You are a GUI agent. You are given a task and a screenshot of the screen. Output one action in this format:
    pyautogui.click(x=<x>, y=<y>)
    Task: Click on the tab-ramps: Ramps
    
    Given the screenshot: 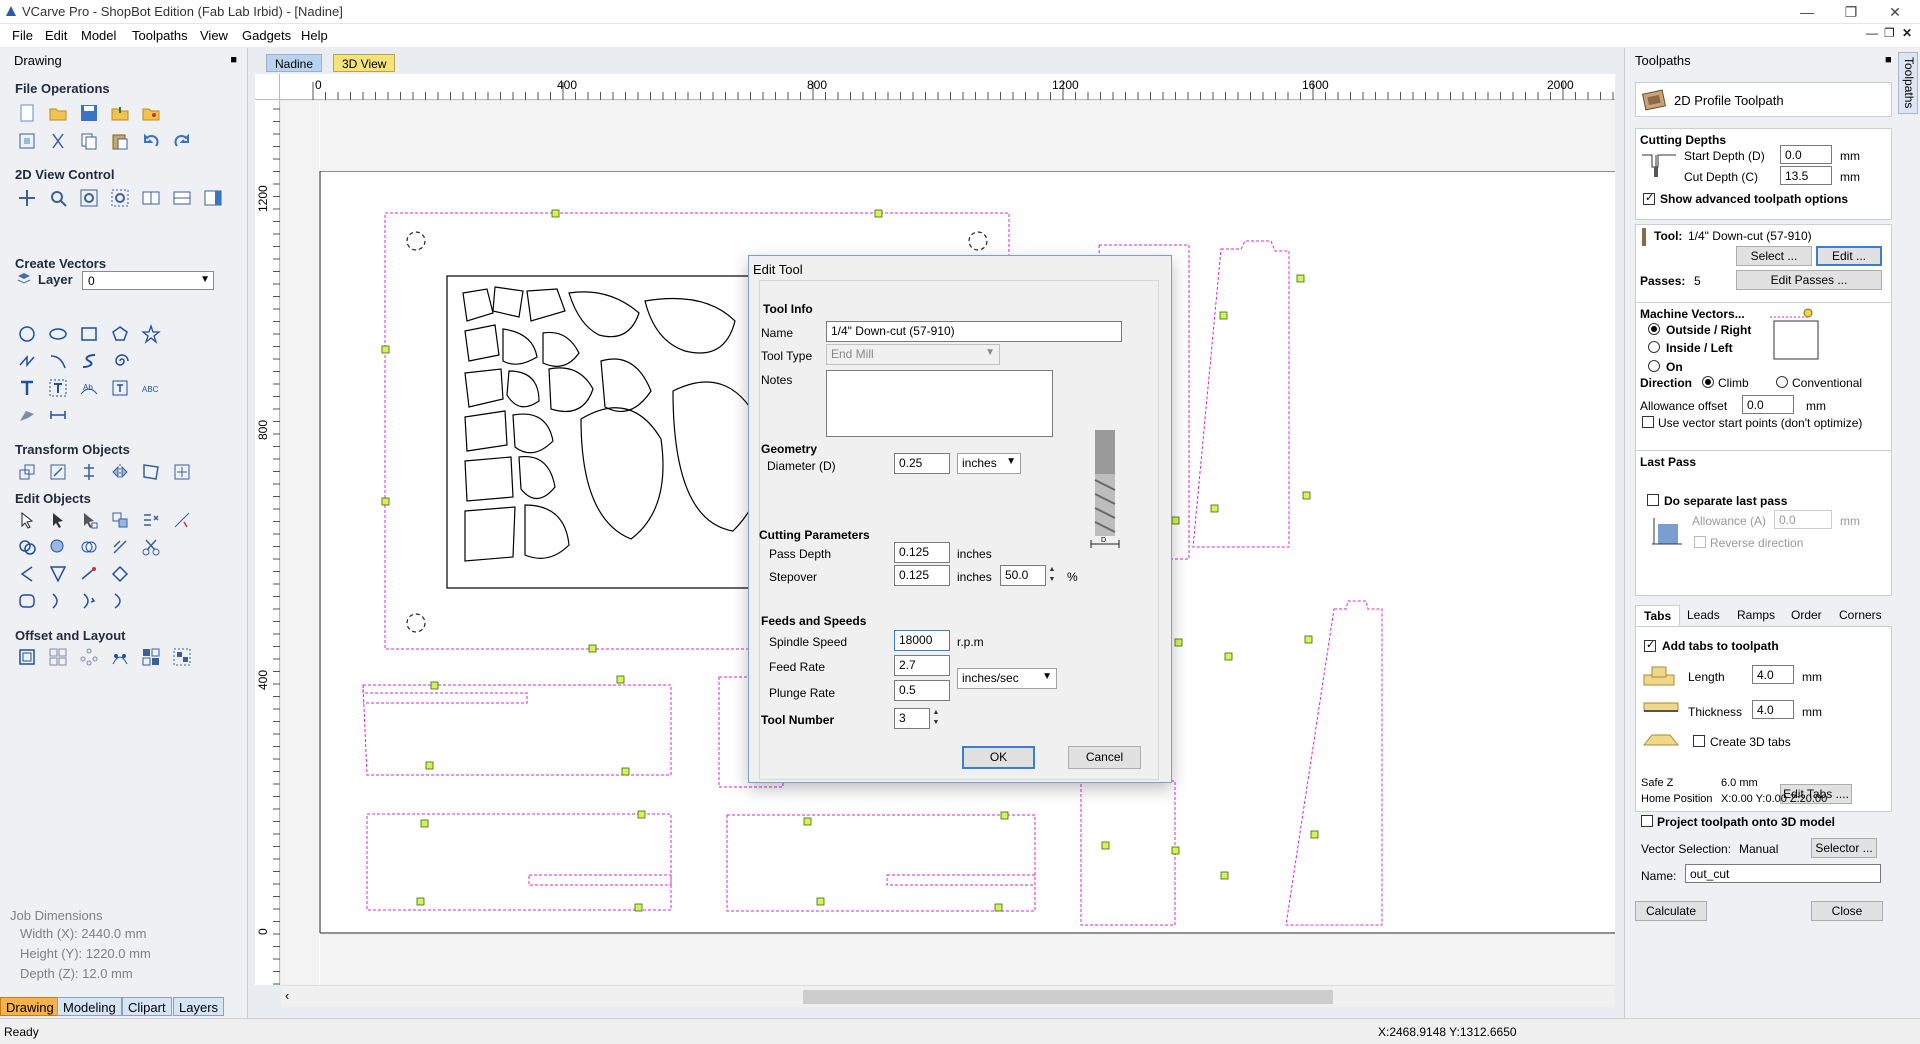 What is the action you would take?
    pyautogui.click(x=1756, y=615)
    